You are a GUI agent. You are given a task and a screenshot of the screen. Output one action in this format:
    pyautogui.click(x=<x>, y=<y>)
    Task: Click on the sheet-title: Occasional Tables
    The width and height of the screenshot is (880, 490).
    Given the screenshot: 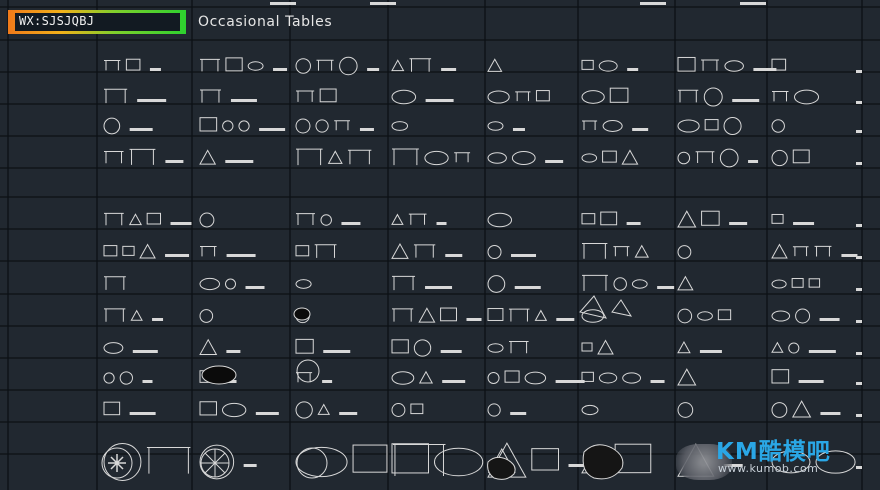 What is the action you would take?
    pyautogui.click(x=265, y=22)
    